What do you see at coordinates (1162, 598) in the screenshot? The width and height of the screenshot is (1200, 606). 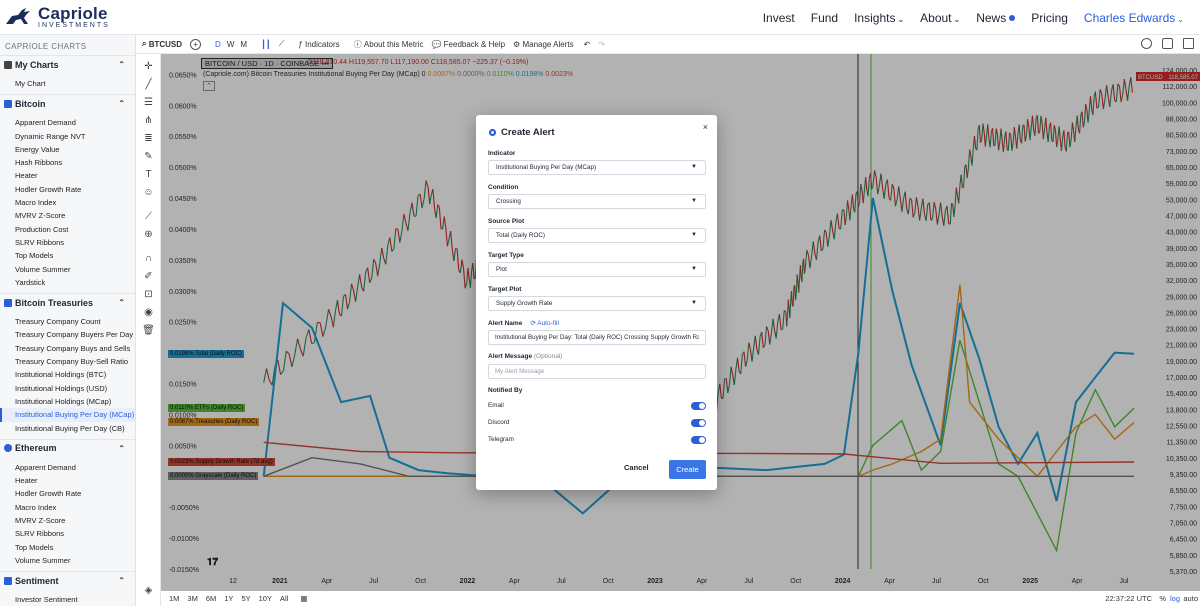 I see `percent-toggle: %` at bounding box center [1162, 598].